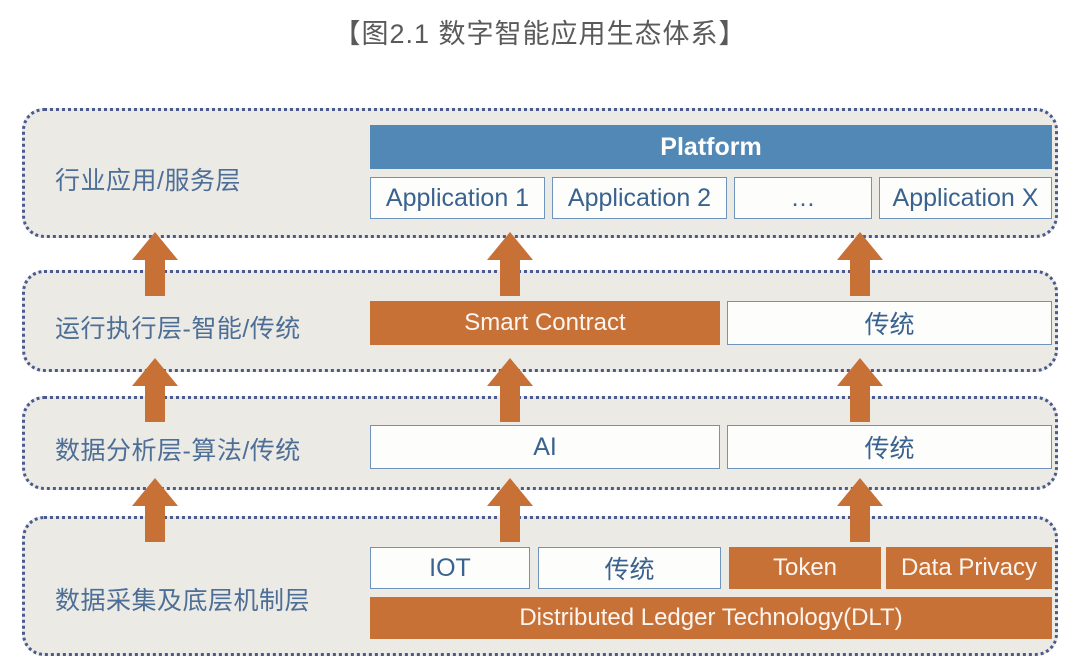 The width and height of the screenshot is (1080, 665). What do you see at coordinates (540, 34) in the screenshot?
I see `page-title: 【图2.1 数字智能应用生态体系】` at bounding box center [540, 34].